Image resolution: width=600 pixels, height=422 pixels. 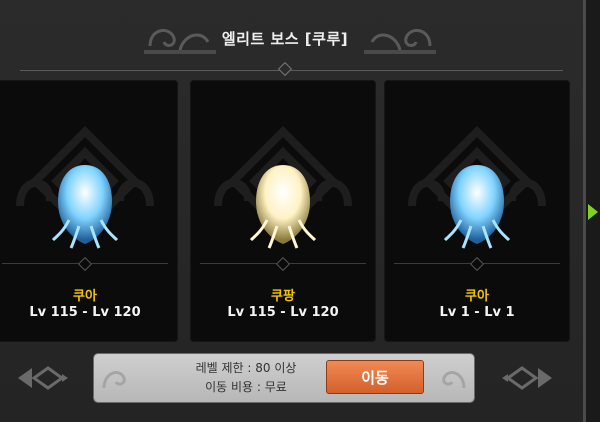 I want to click on travel-cost-text: 이동 비용 : 무료, so click(x=246, y=387).